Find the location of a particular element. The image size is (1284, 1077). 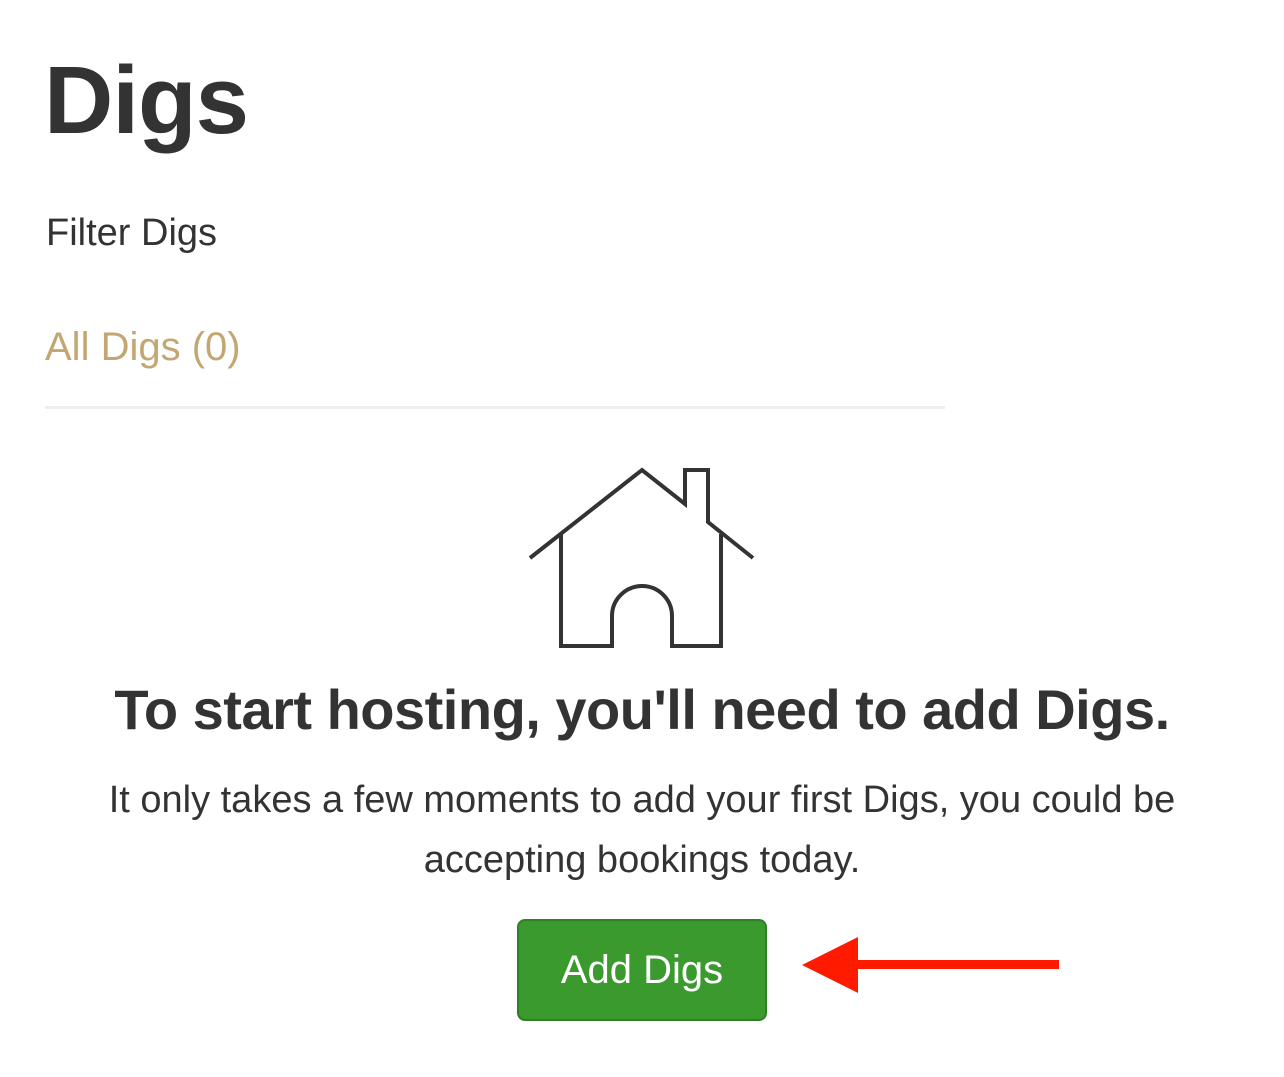

filter-all-digs-link: All Digs (0) is located at coordinates (143, 347).